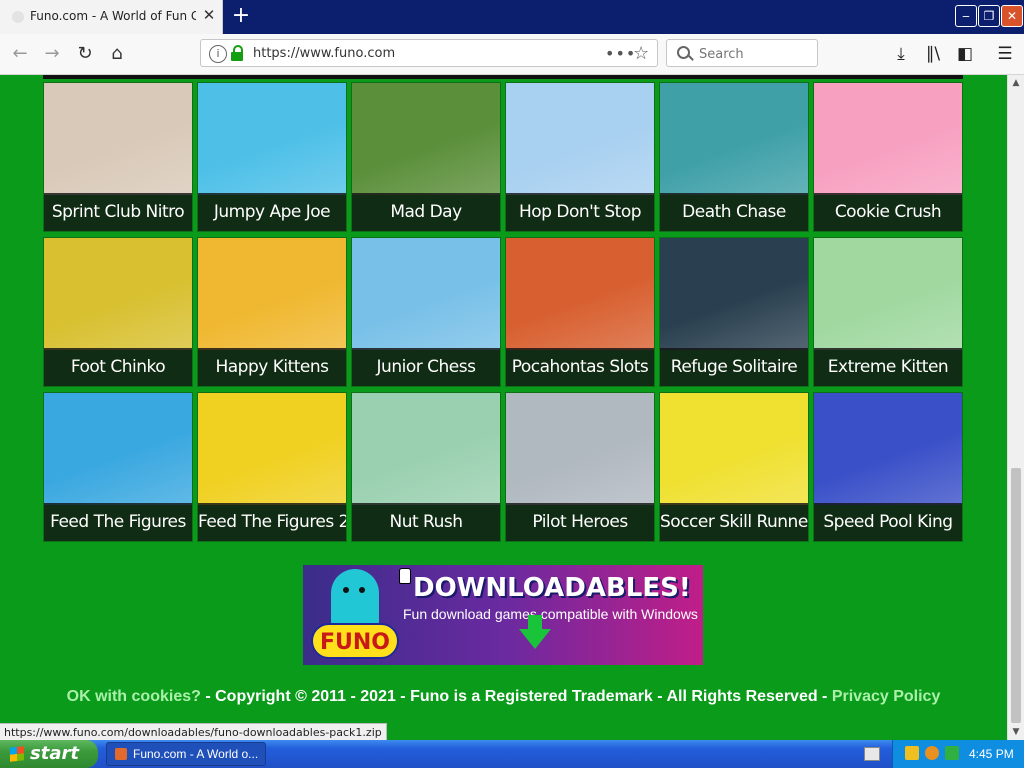  What do you see at coordinates (734, 312) in the screenshot?
I see `game-tile: Refuge Solitaire` at bounding box center [734, 312].